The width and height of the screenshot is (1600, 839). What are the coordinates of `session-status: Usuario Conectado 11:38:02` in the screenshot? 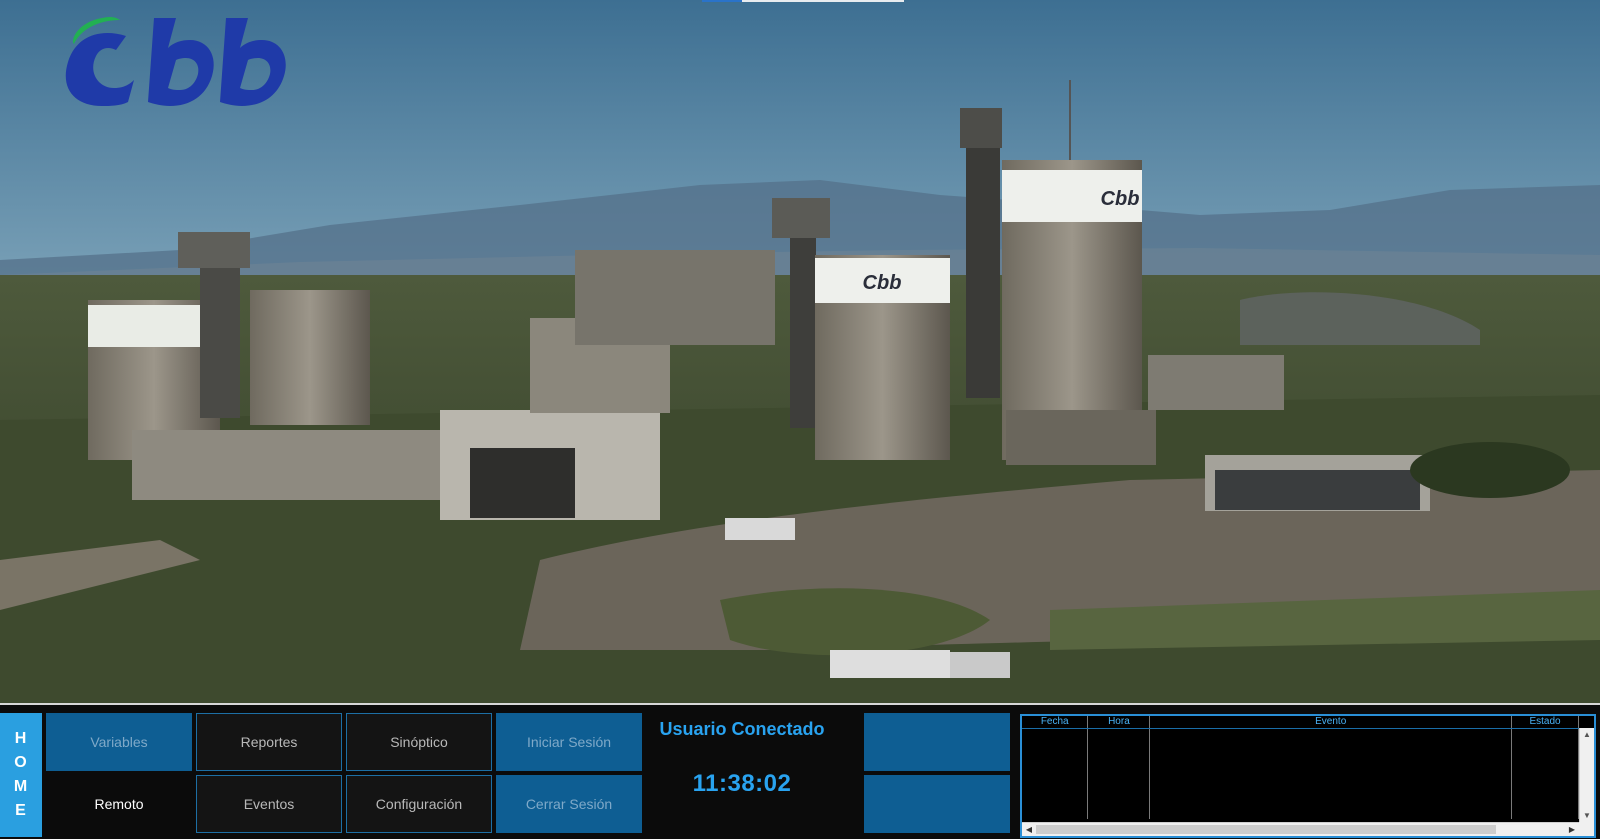 It's located at (742, 775).